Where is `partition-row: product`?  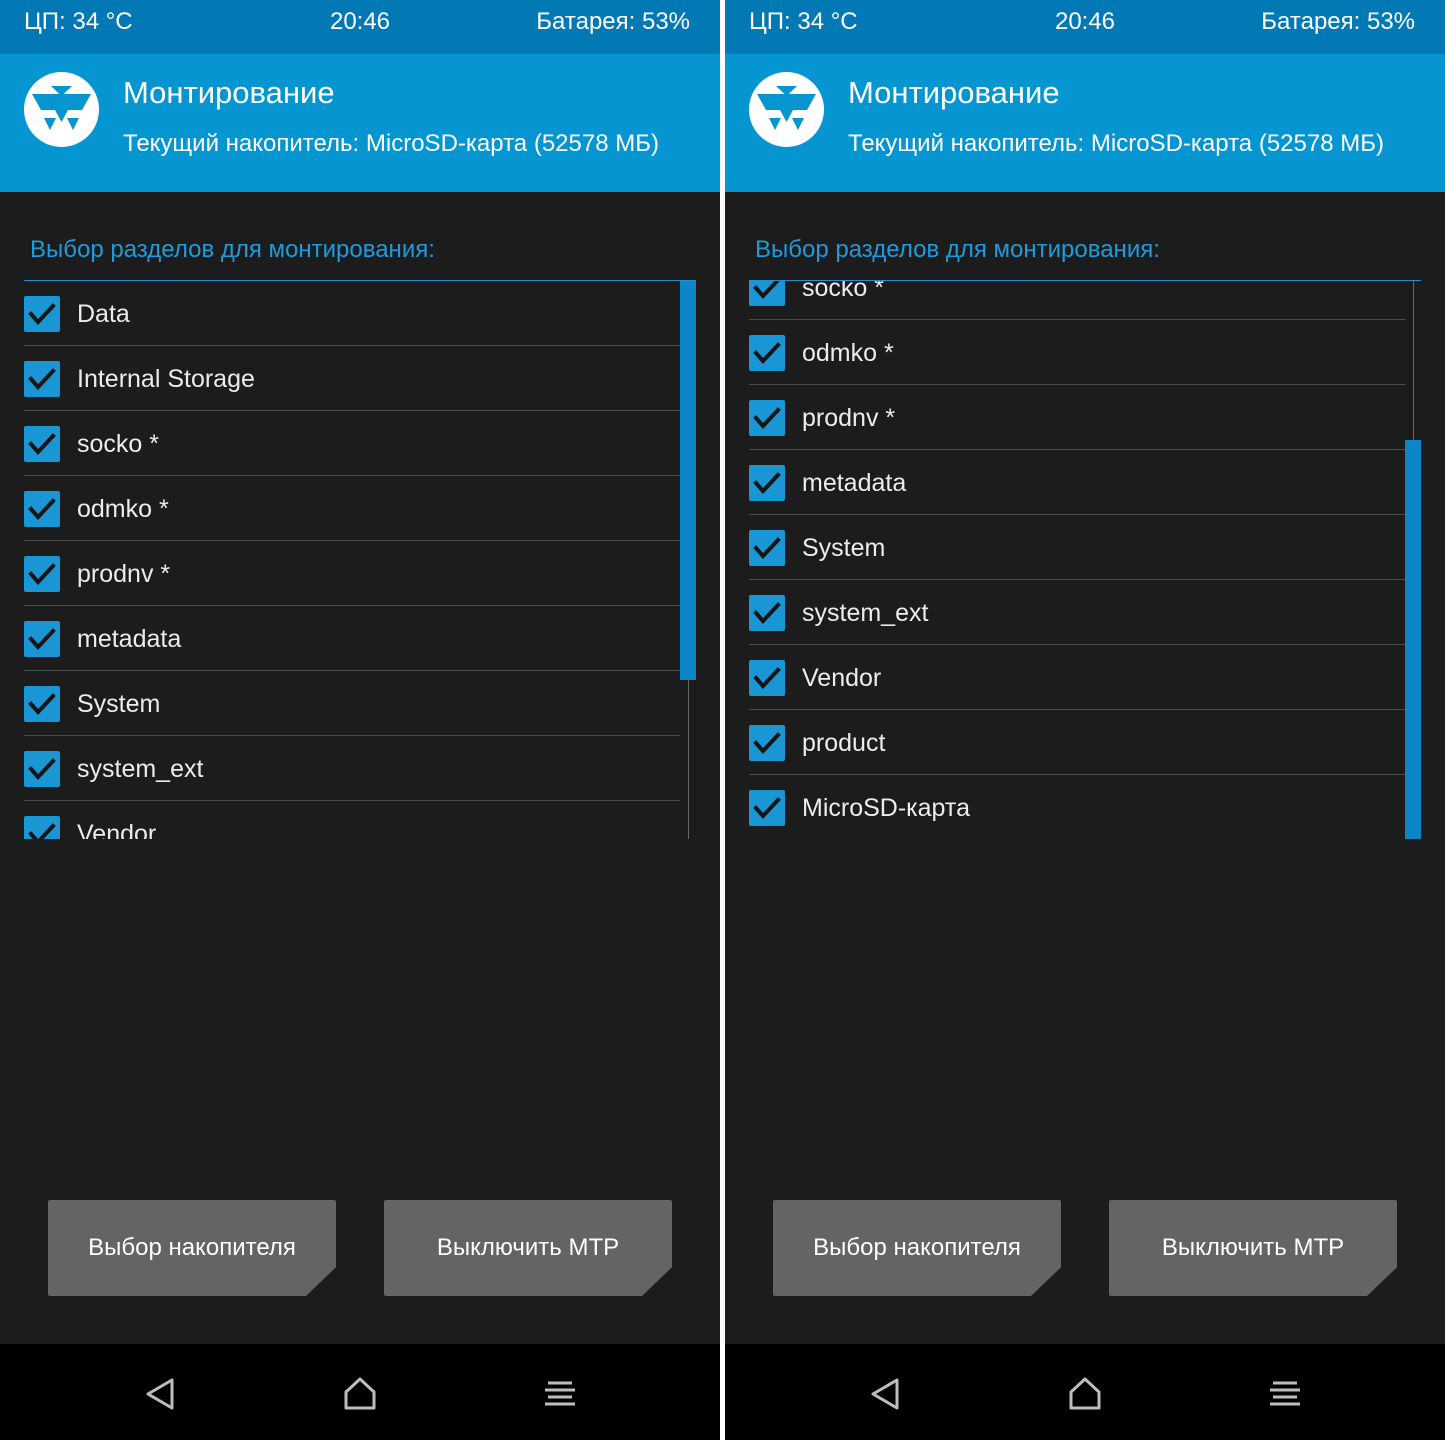 partition-row: product is located at coordinates (1077, 742).